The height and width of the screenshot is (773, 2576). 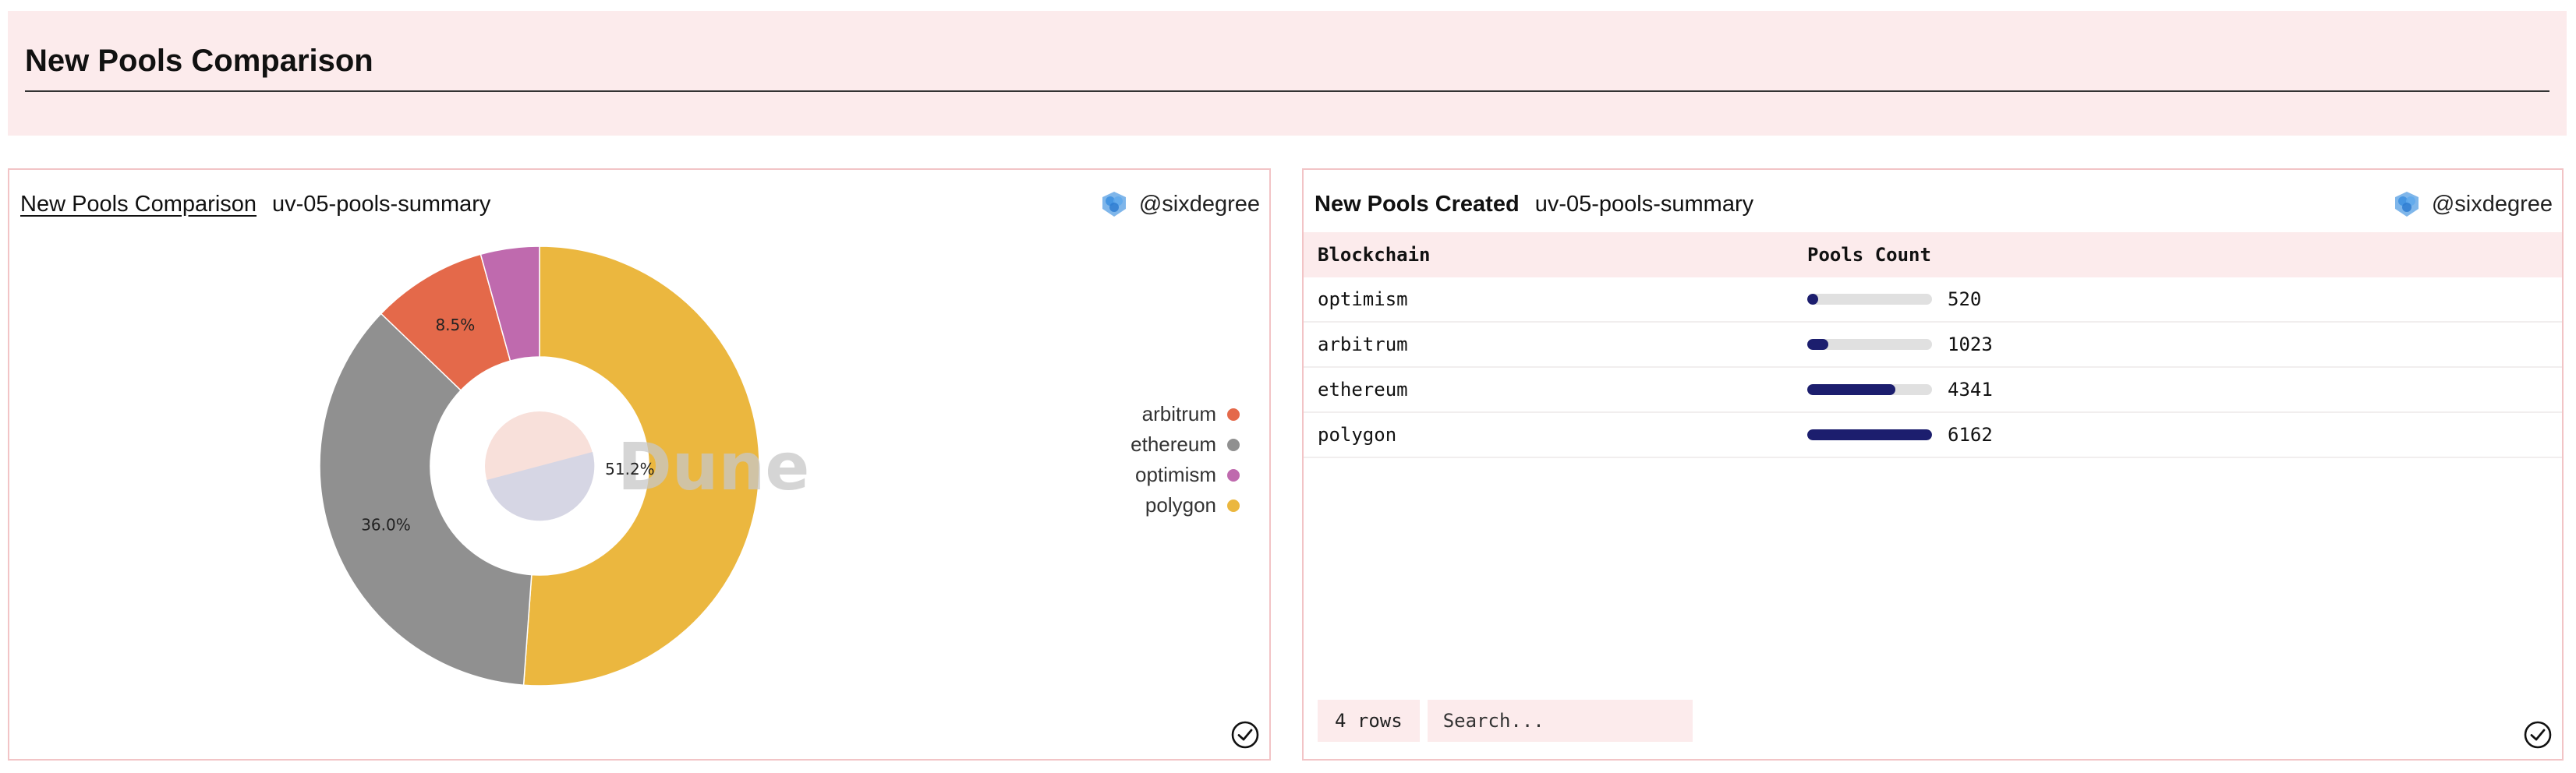 I want to click on count-value: 1023, so click(x=1970, y=344).